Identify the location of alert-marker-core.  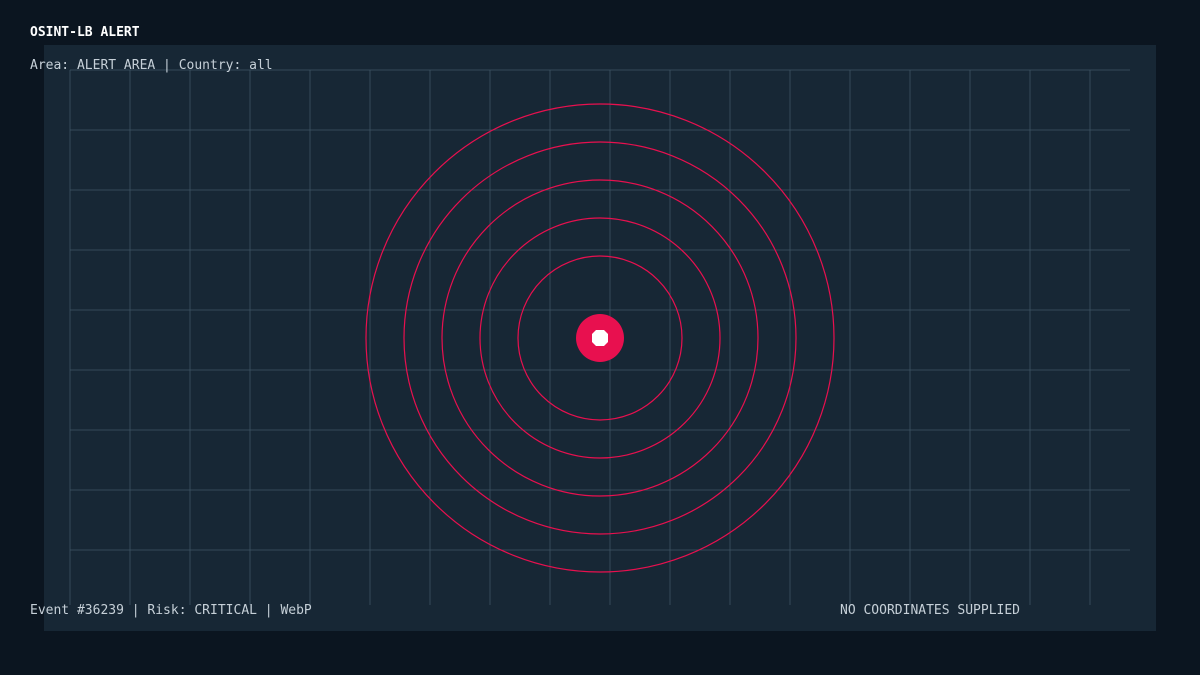
(600, 338).